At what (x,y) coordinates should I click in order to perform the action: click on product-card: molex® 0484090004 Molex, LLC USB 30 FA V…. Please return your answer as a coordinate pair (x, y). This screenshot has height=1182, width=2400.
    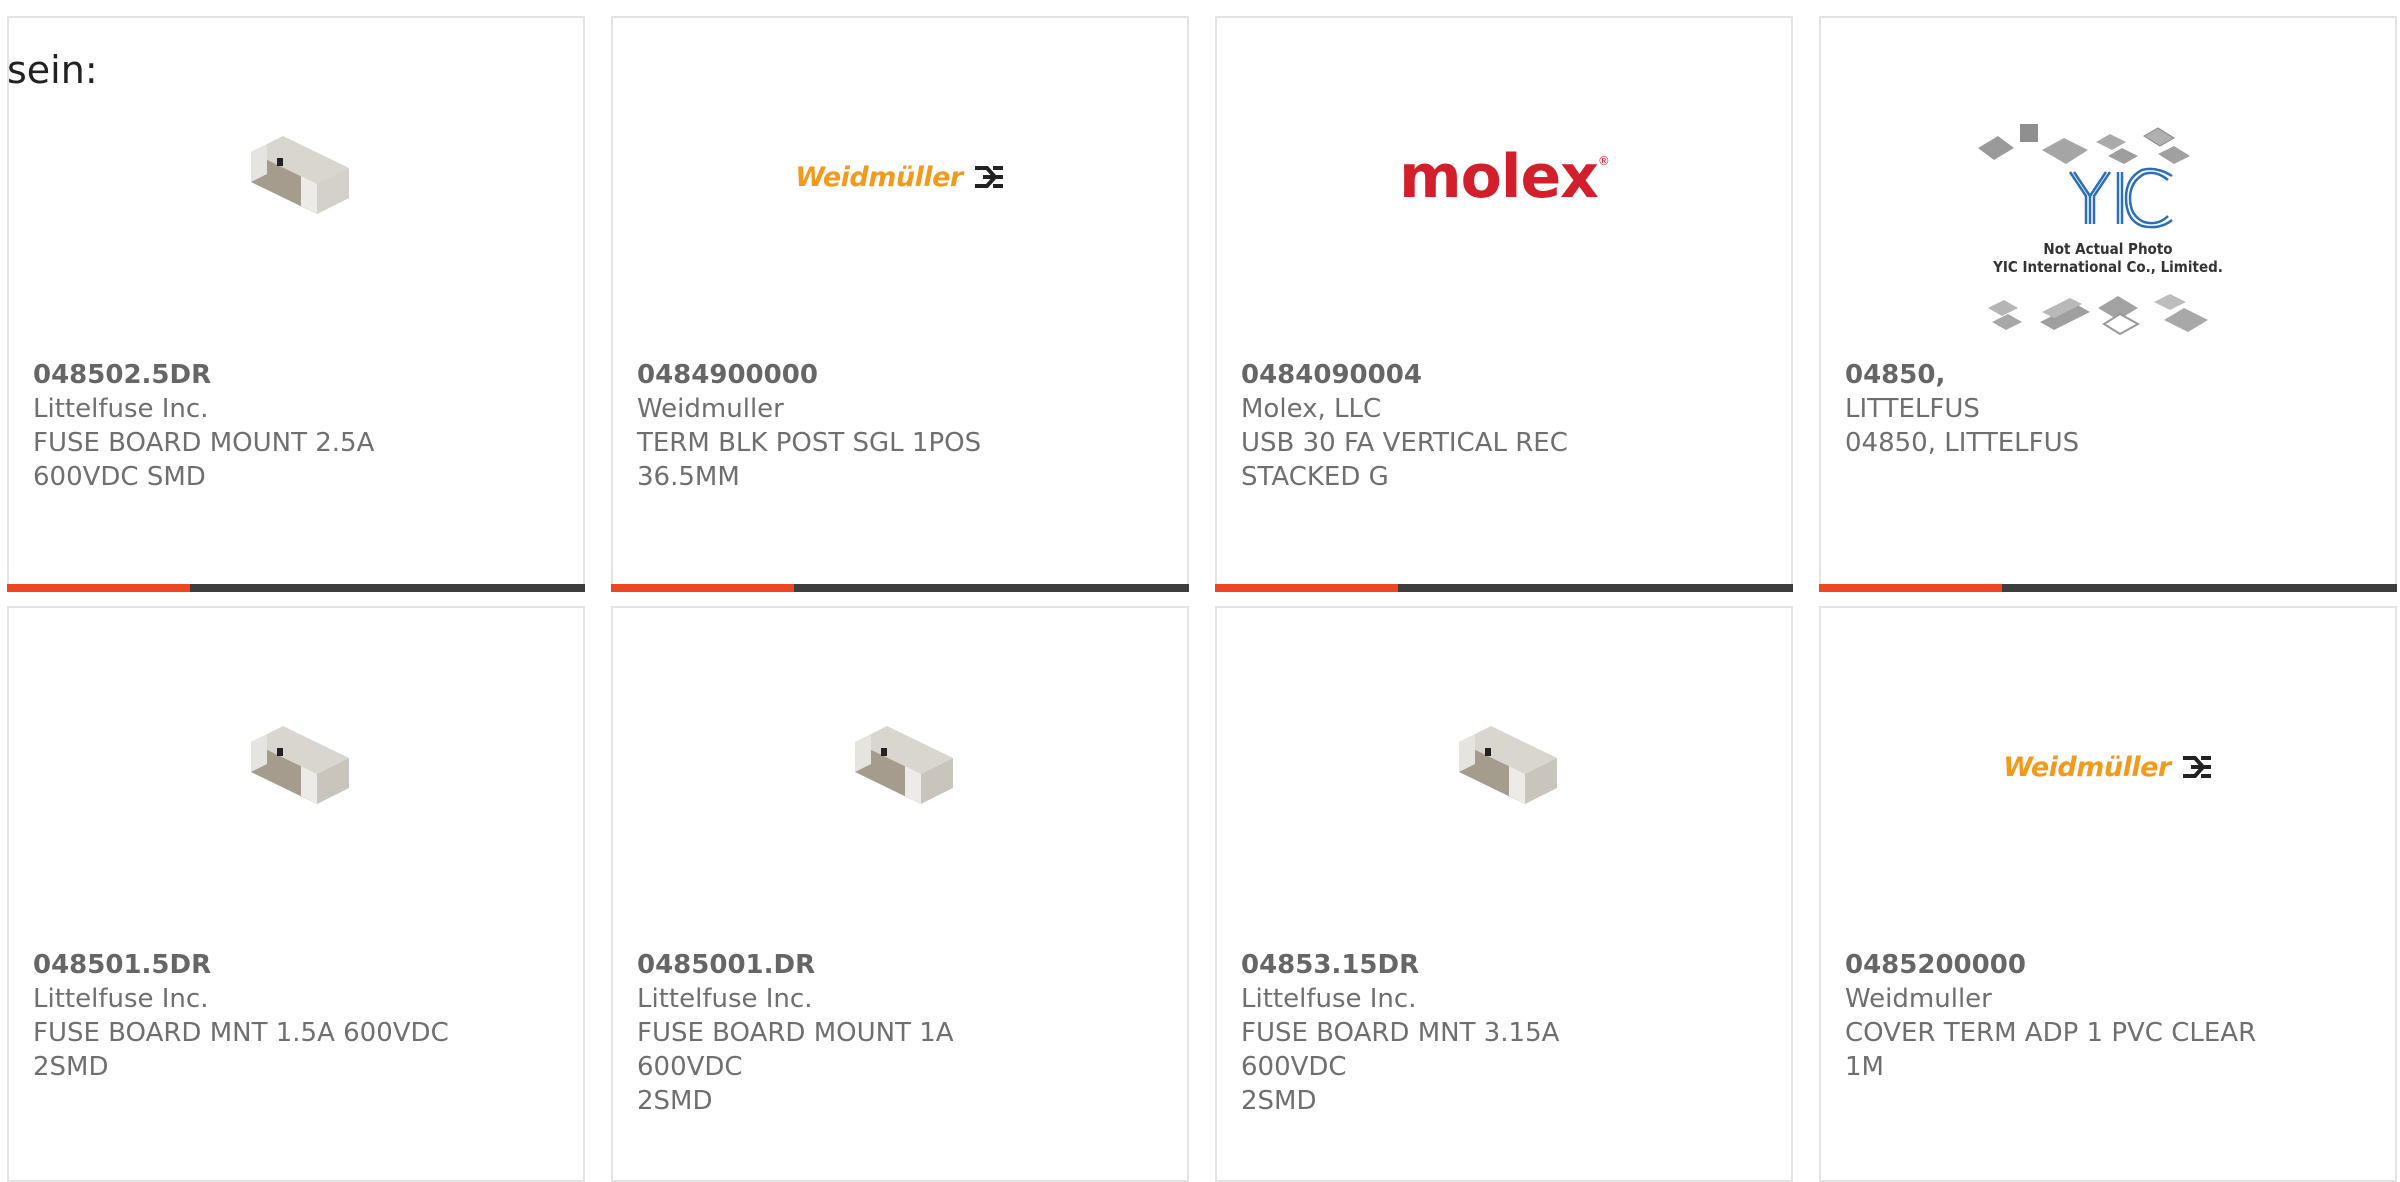
    Looking at the image, I should click on (1504, 304).